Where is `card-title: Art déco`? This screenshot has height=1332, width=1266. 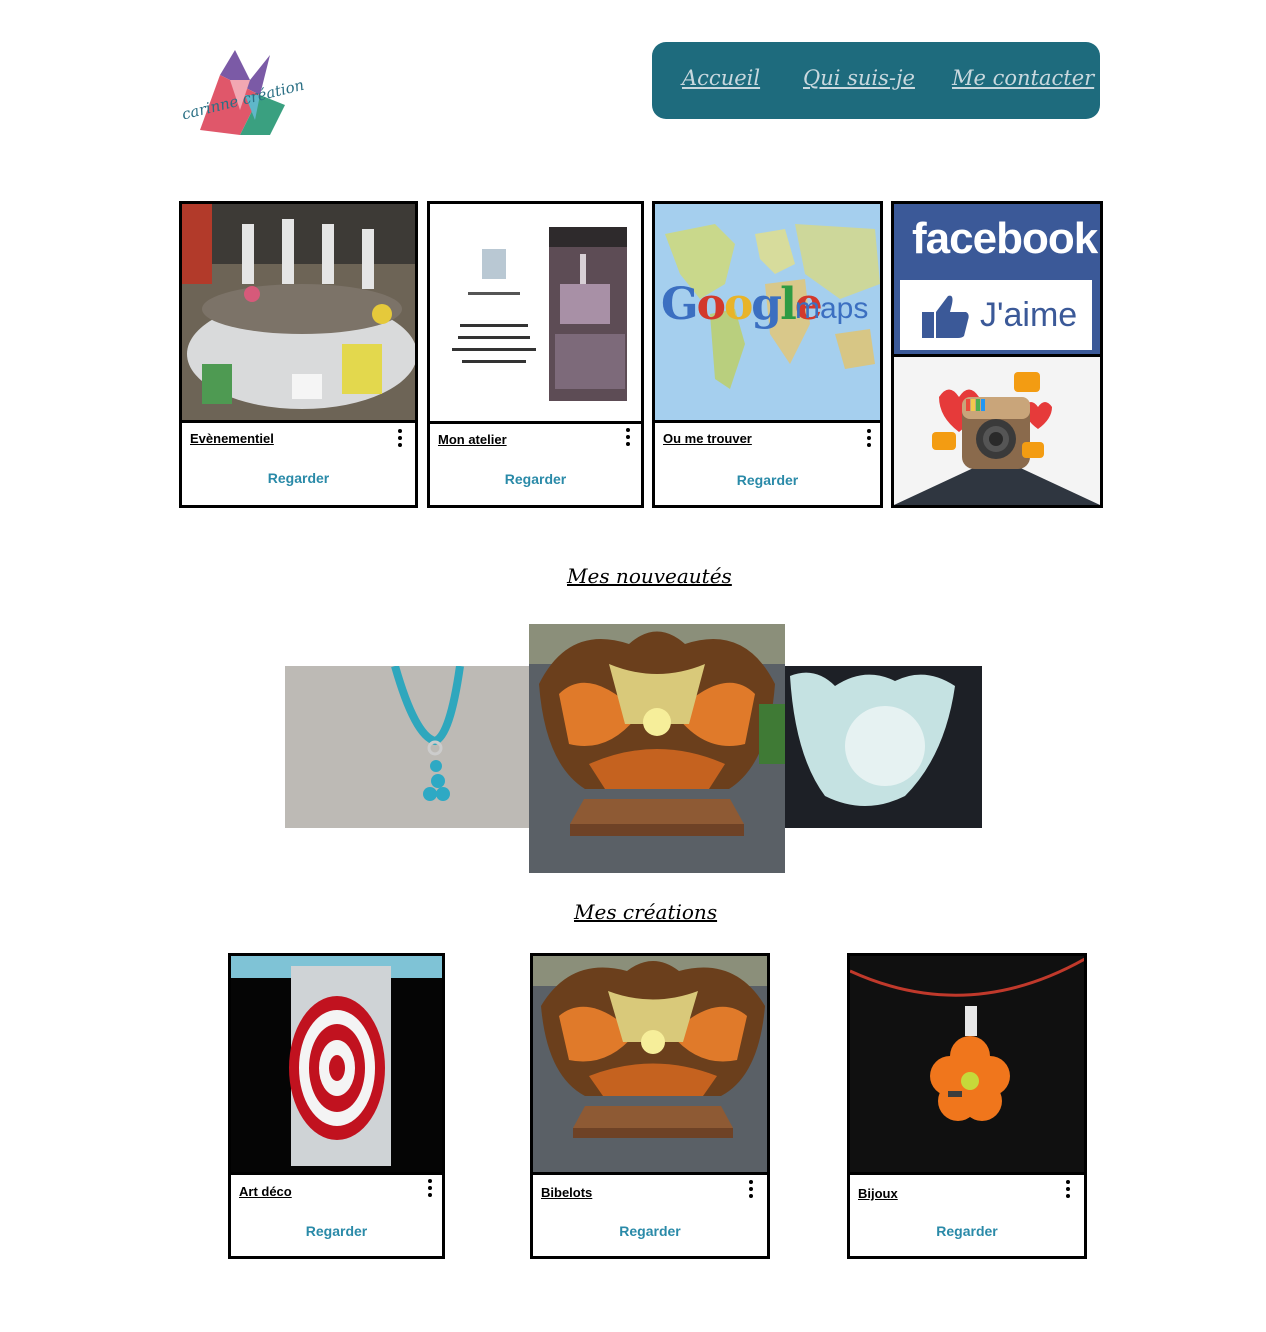 card-title: Art déco is located at coordinates (265, 1191).